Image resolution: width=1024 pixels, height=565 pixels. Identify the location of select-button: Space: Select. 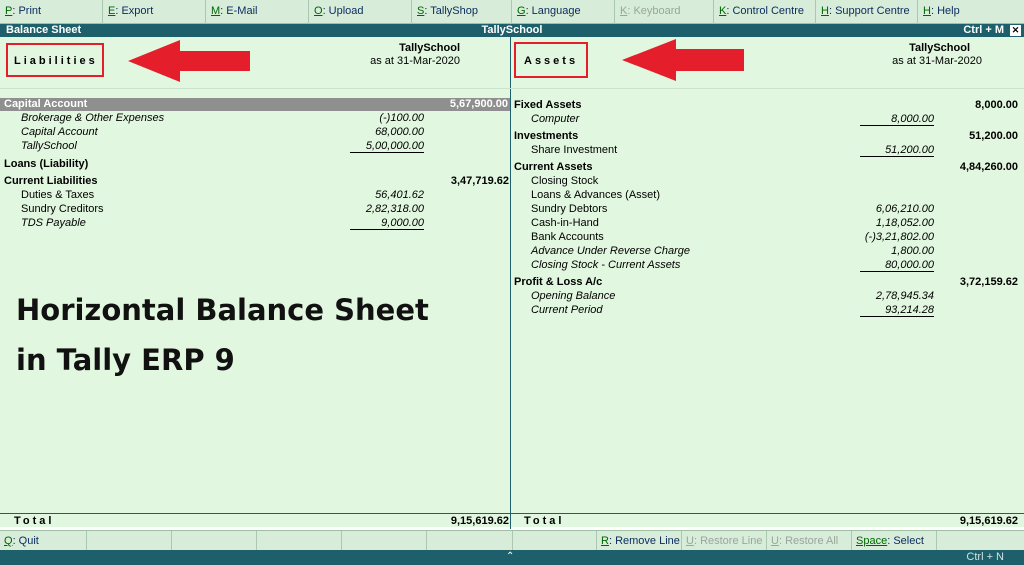
(894, 541).